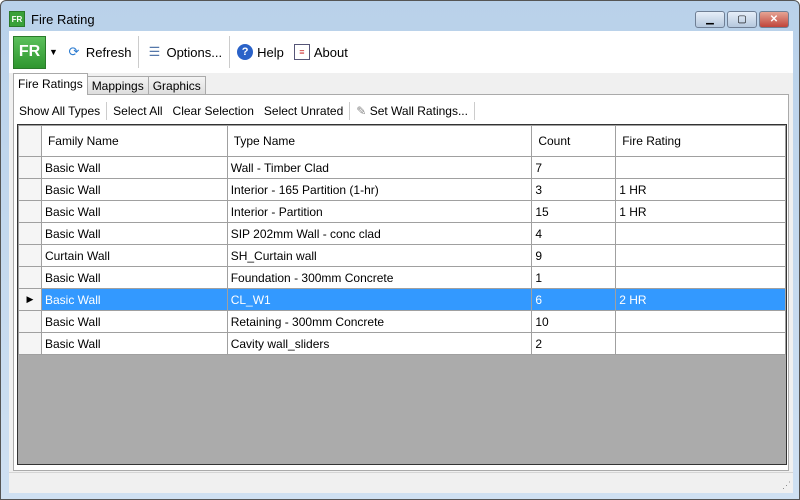 The image size is (800, 500). What do you see at coordinates (379, 189) in the screenshot?
I see `type-name-cell: Interior - 165 Partition (1-hr)` at bounding box center [379, 189].